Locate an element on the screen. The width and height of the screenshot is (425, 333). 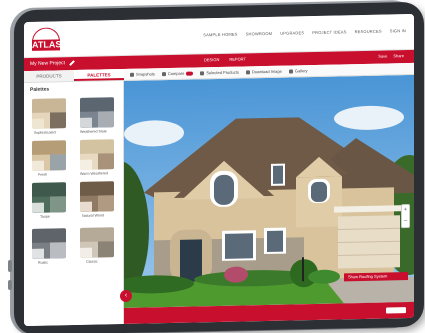
nav-resources: RESOURCES is located at coordinates (368, 32).